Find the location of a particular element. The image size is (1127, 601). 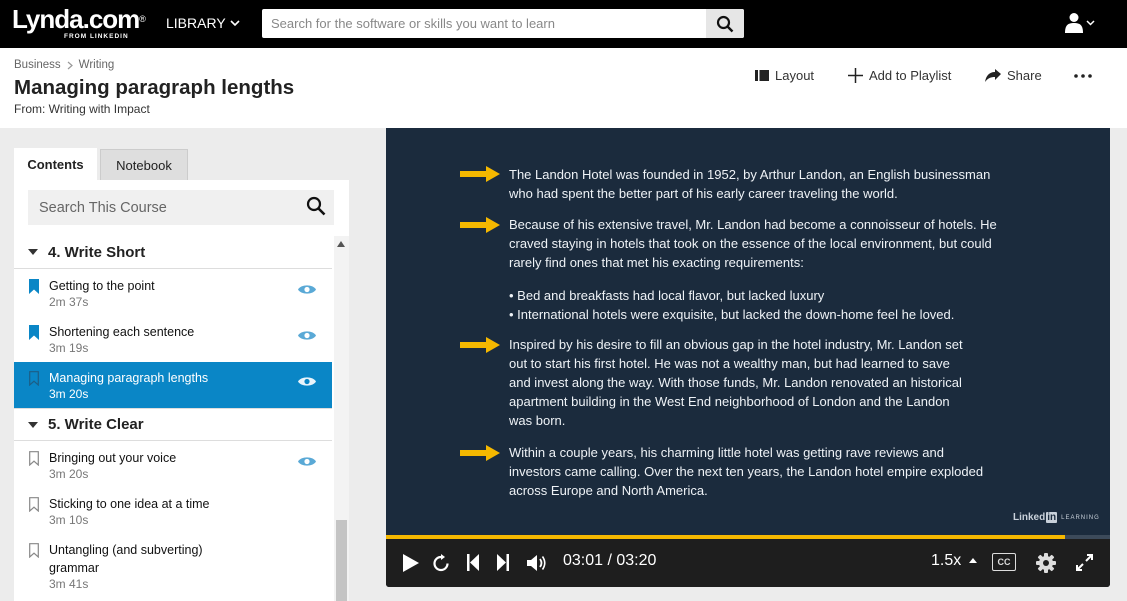

top-nav-bar: Lynda.com® FROM LINKEDIN LIBRARY is located at coordinates (563, 24).